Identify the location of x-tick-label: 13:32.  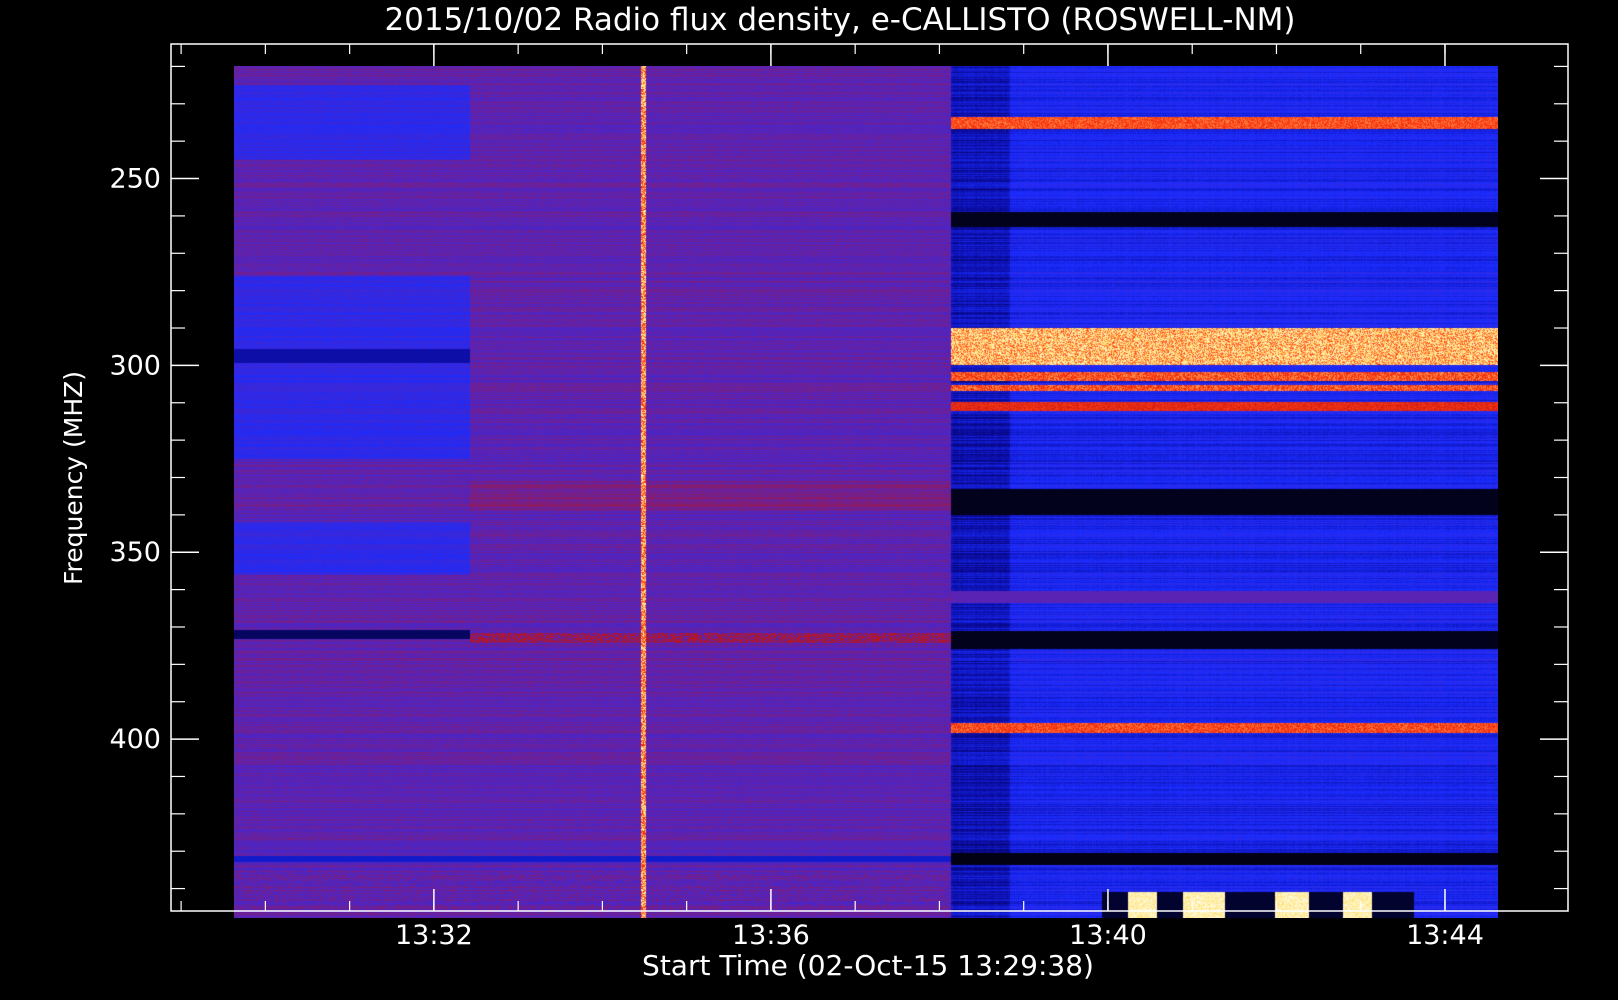
(434, 935).